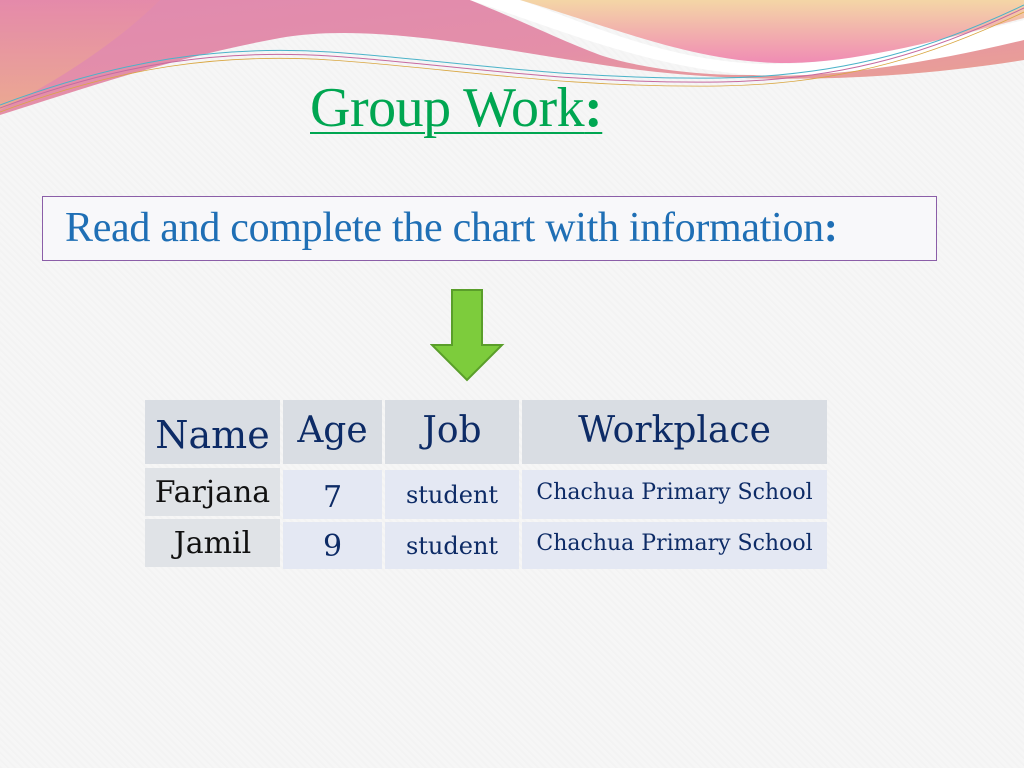  I want to click on header-age: Age, so click(332, 432).